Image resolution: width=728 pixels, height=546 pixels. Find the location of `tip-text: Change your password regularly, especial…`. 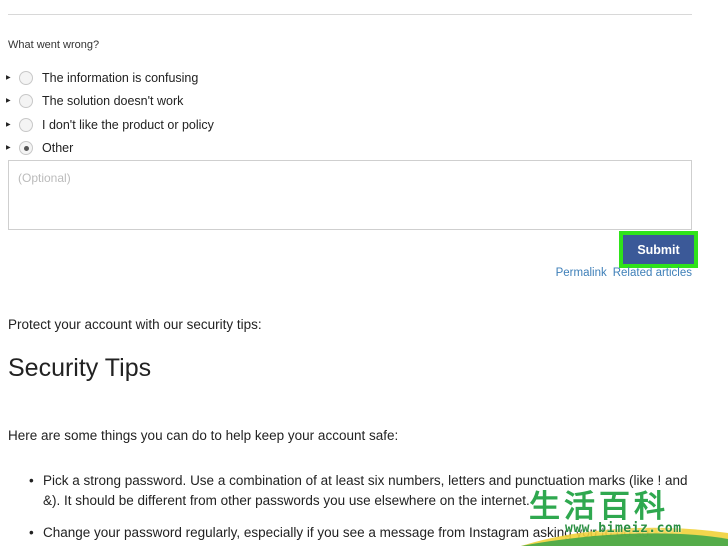

tip-text: Change your password regularly, especial… is located at coordinates (348, 532).